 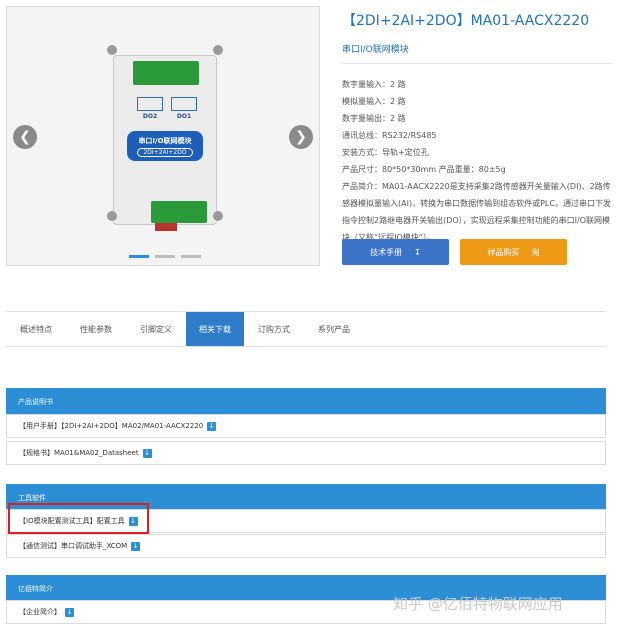 I want to click on tab-performance: 性能参数, so click(x=96, y=329).